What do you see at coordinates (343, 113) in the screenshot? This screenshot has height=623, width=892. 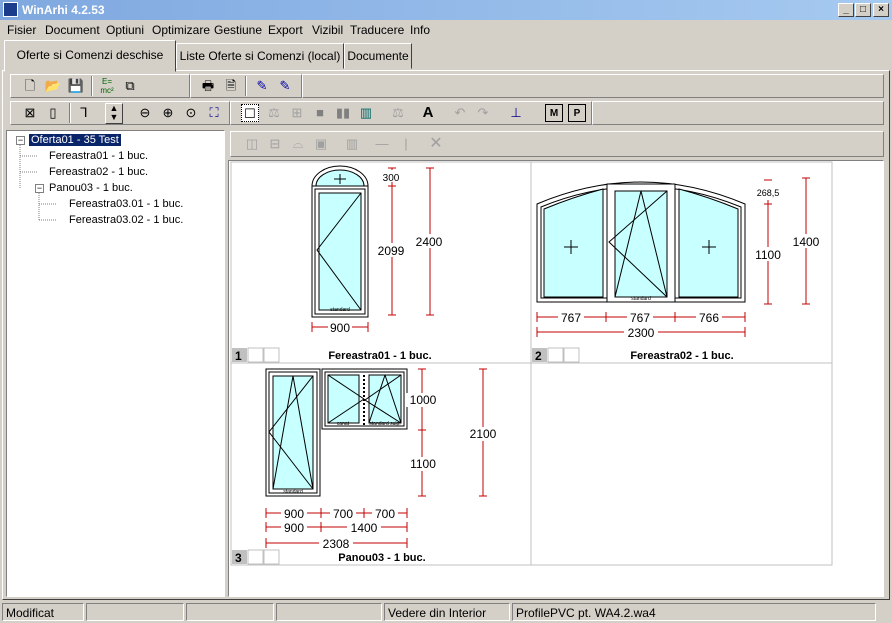 I see `split-icon: ▮▮` at bounding box center [343, 113].